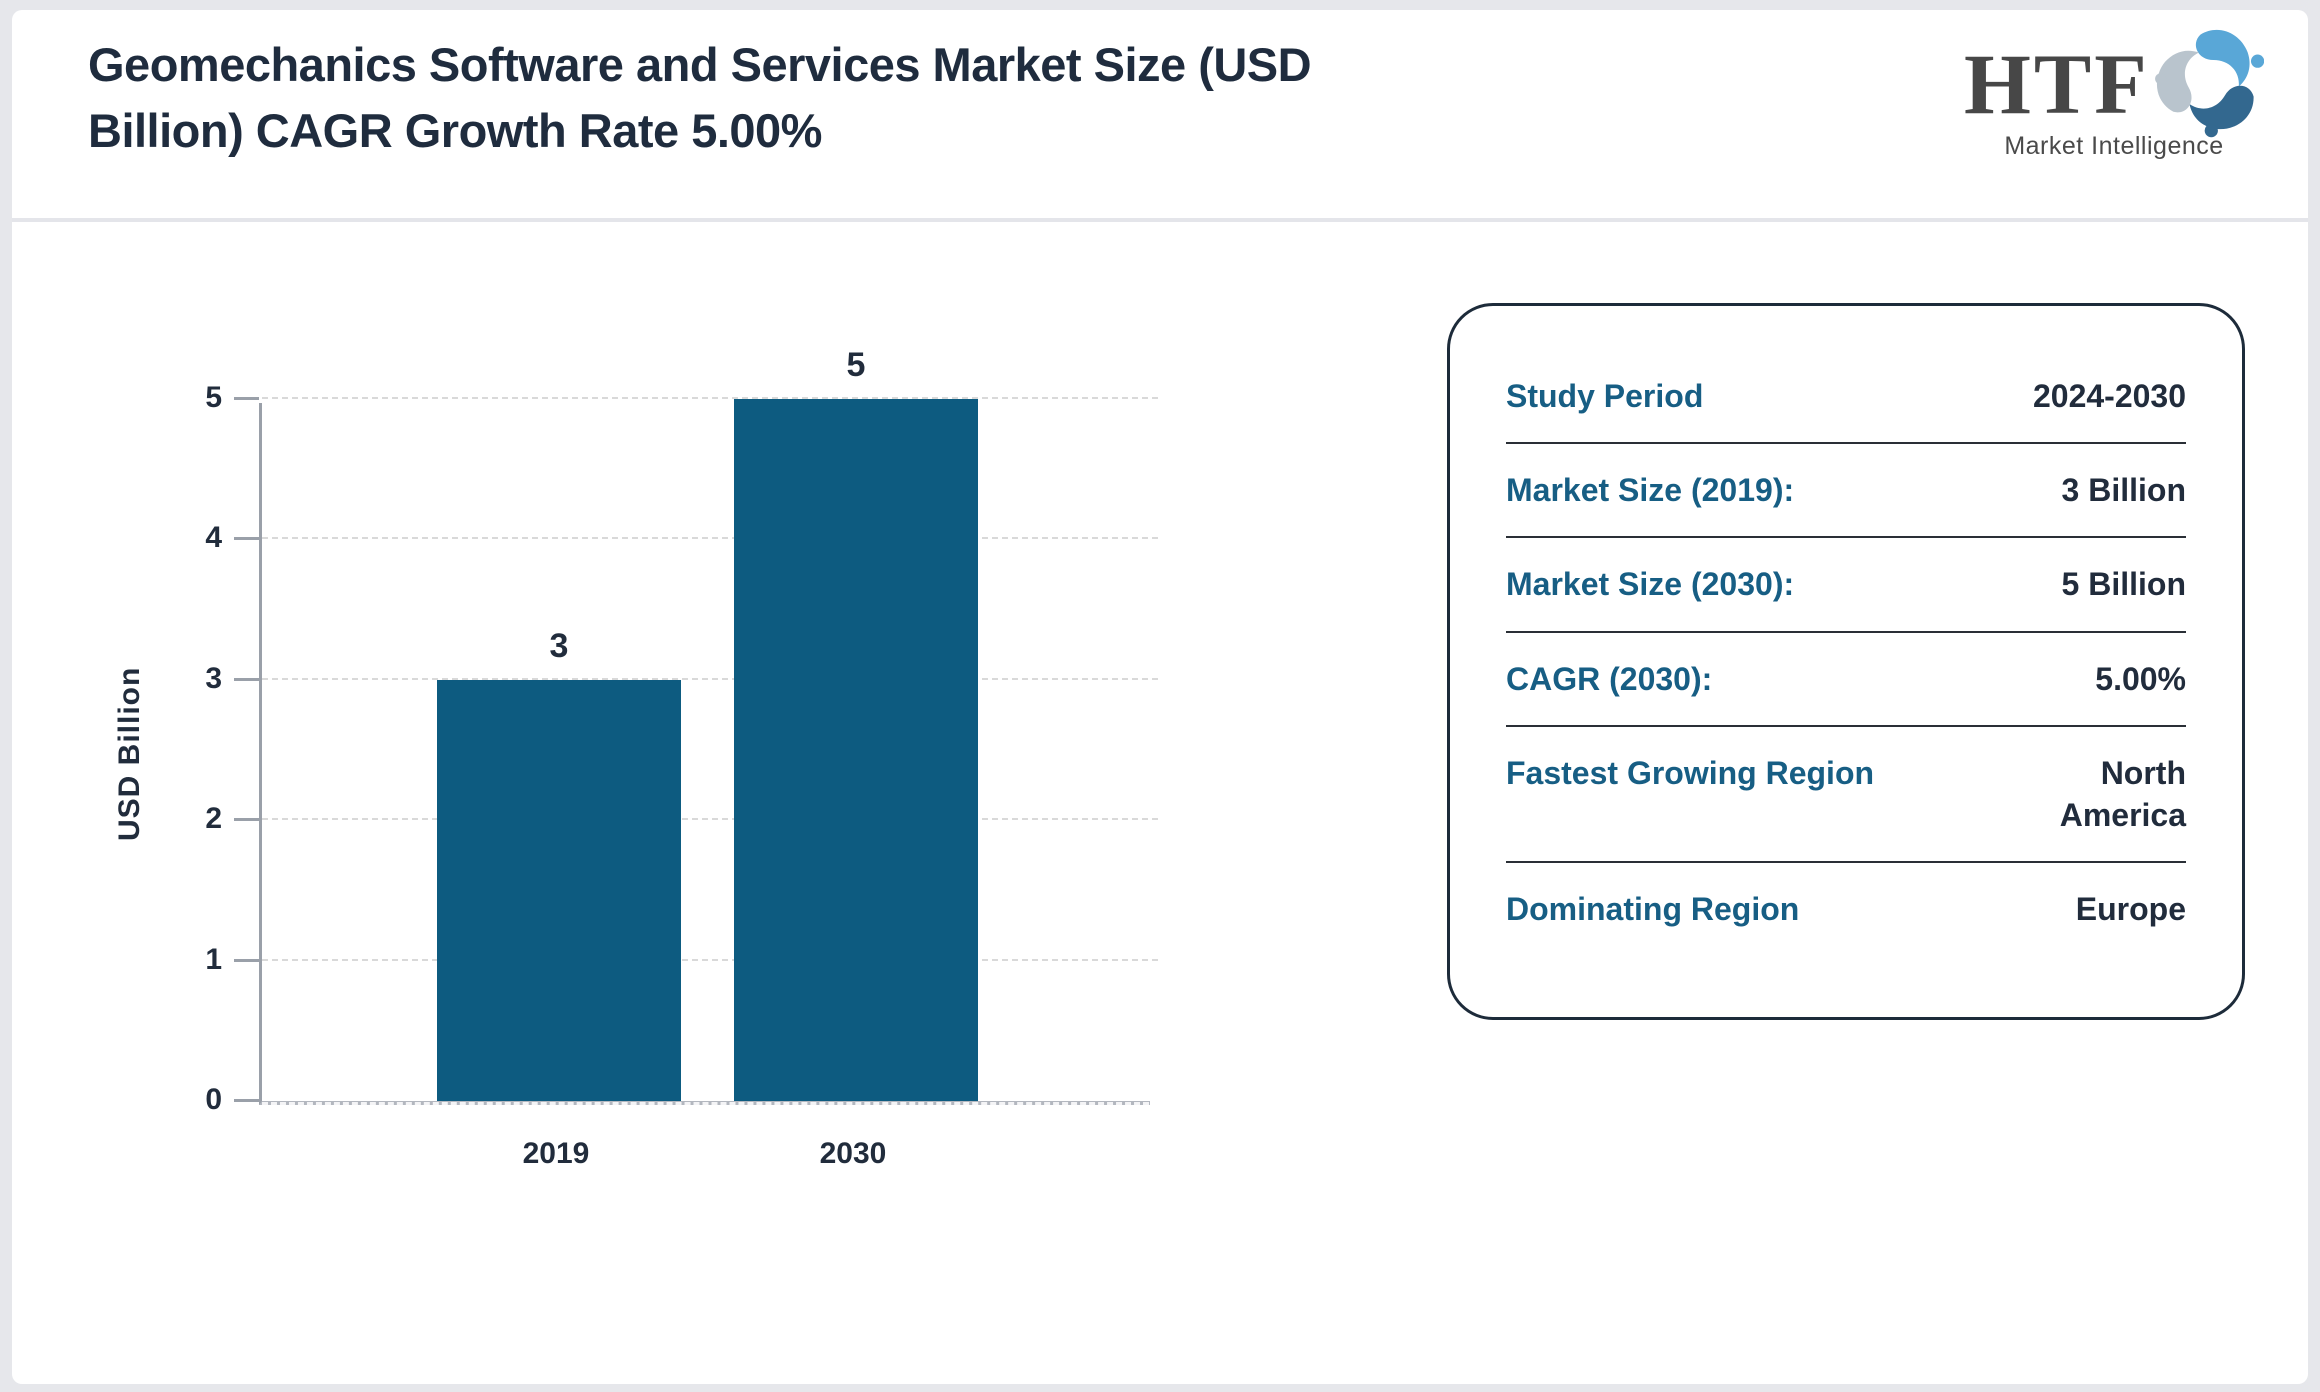  I want to click on y-tick-label: 0, so click(213, 1099).